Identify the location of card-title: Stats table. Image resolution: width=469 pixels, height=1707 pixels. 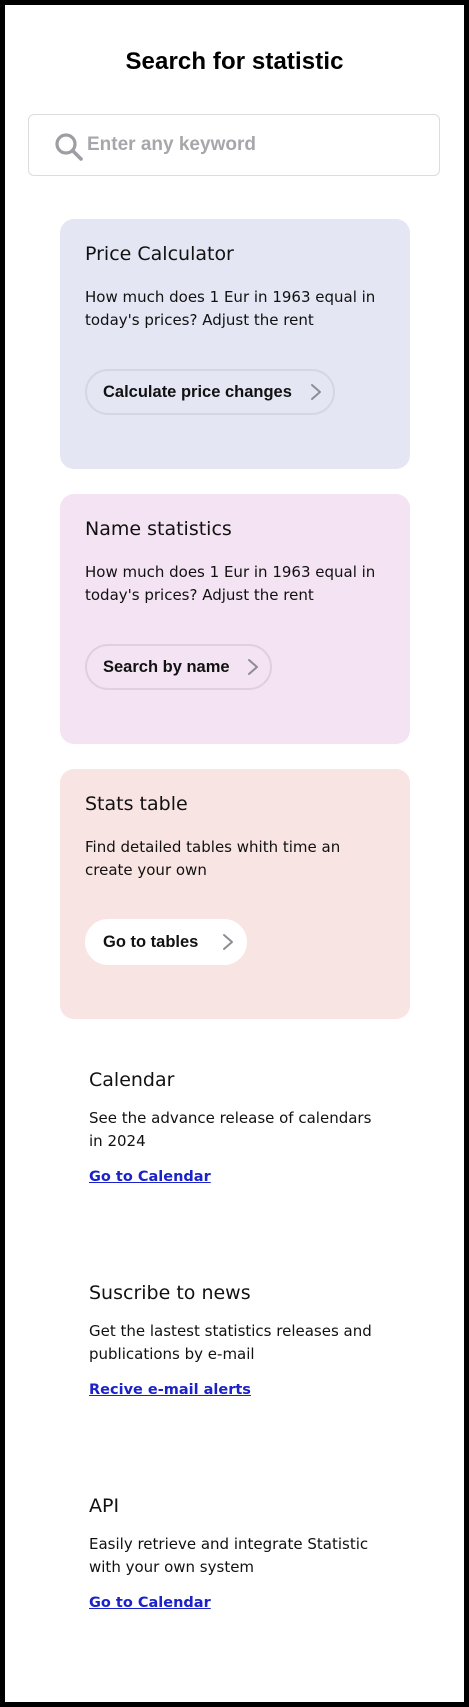
(136, 804).